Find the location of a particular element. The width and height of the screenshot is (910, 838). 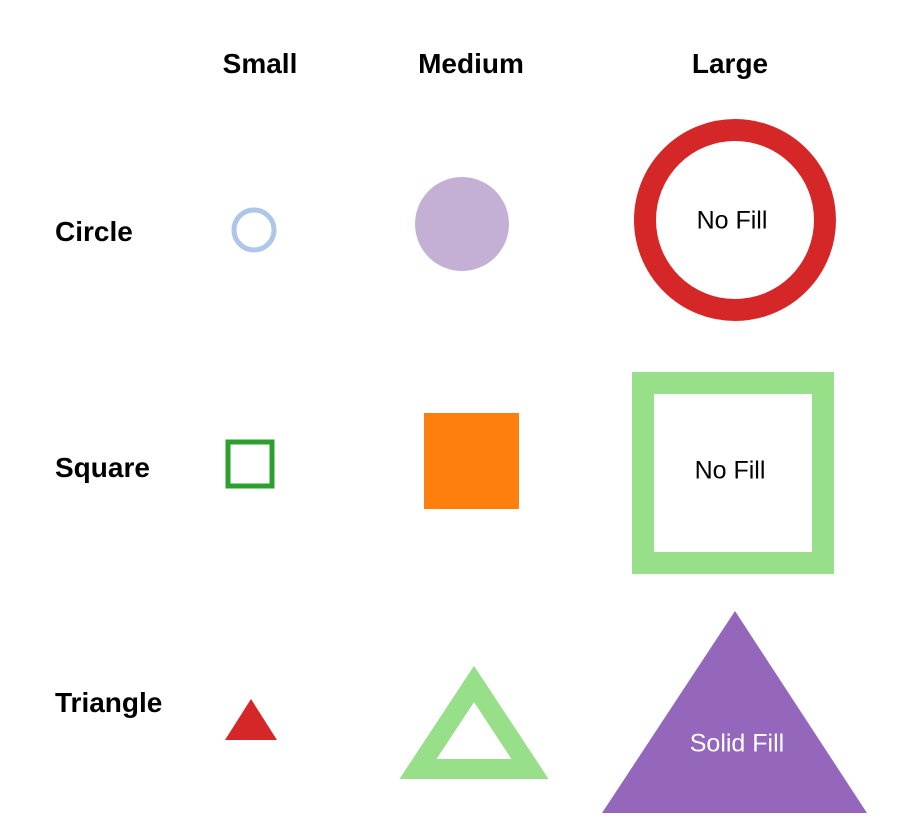

small-square is located at coordinates (250, 464).